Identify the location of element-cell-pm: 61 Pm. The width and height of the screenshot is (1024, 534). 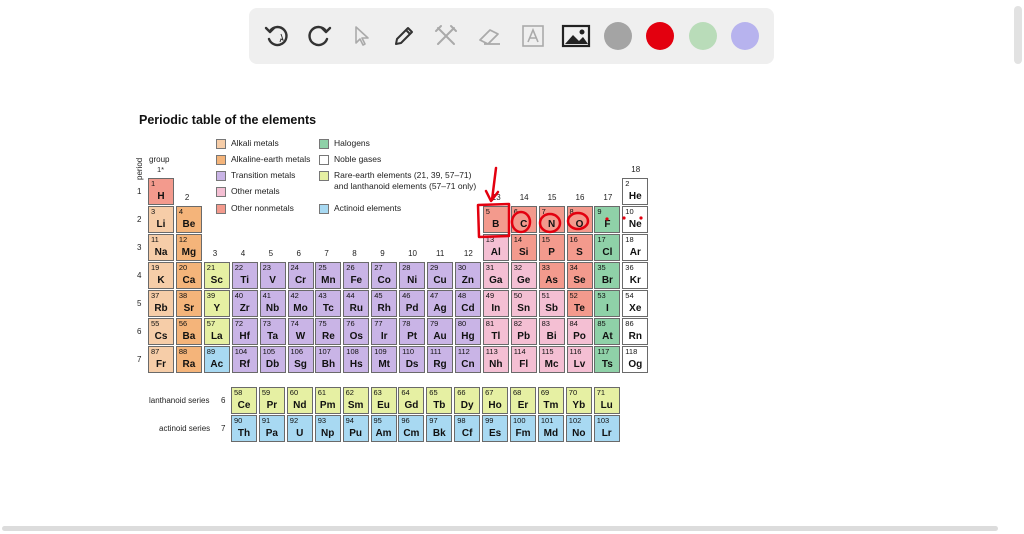
(327, 400).